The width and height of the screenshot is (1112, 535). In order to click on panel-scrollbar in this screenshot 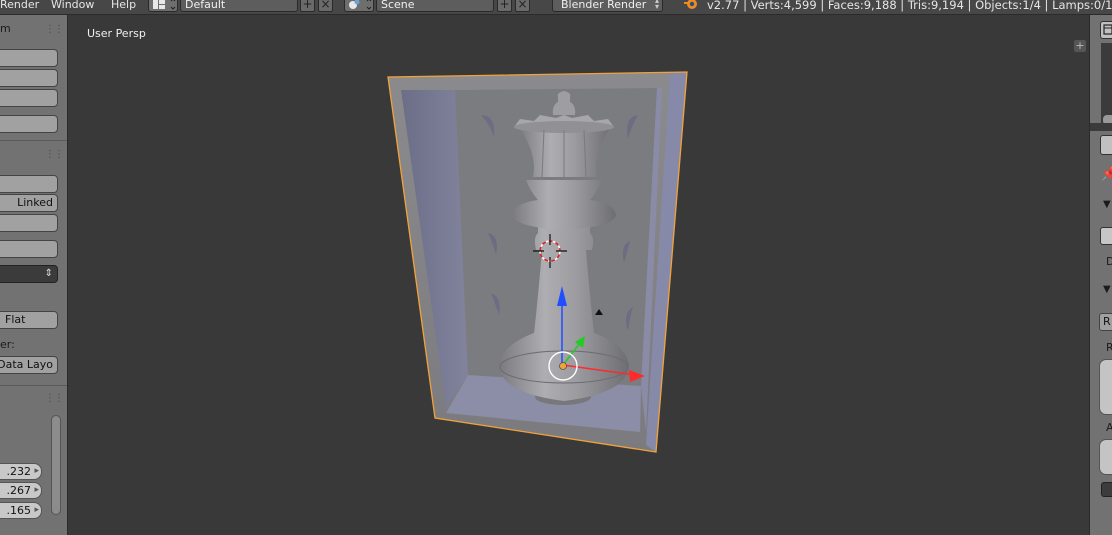, I will do `click(56, 465)`.